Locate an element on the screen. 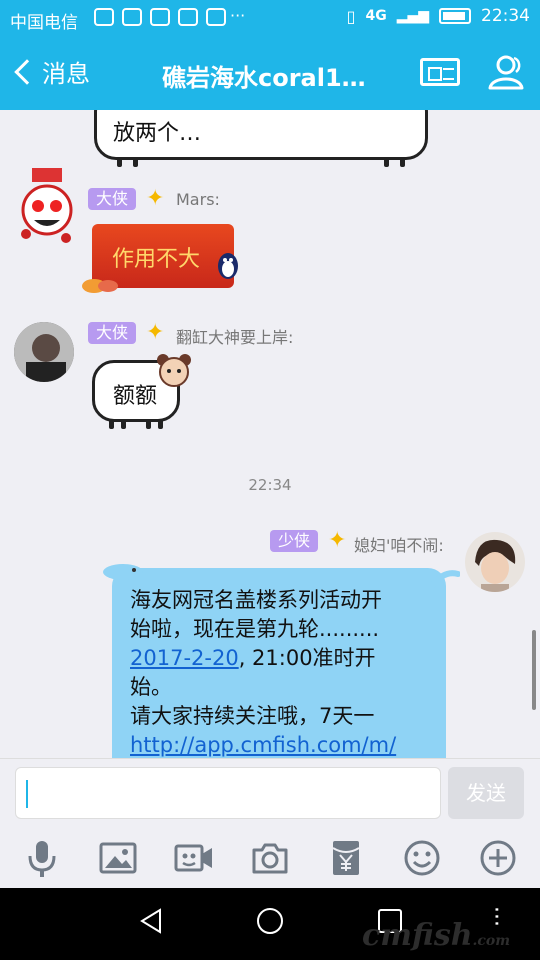 This screenshot has width=540, height=960. image-icon is located at coordinates (118, 858).